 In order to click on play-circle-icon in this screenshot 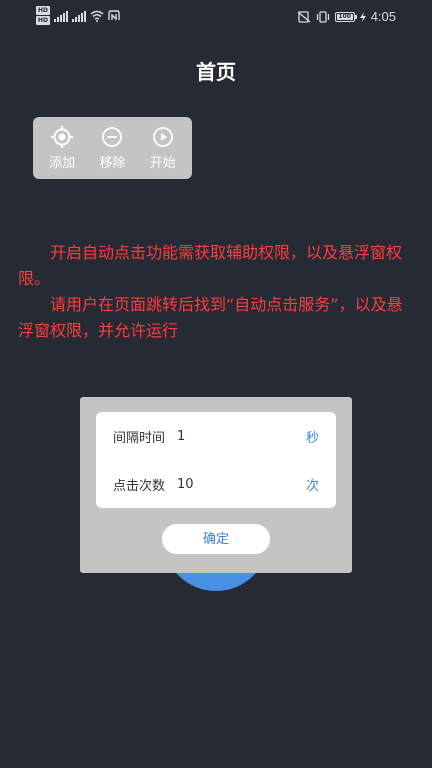, I will do `click(162, 137)`.